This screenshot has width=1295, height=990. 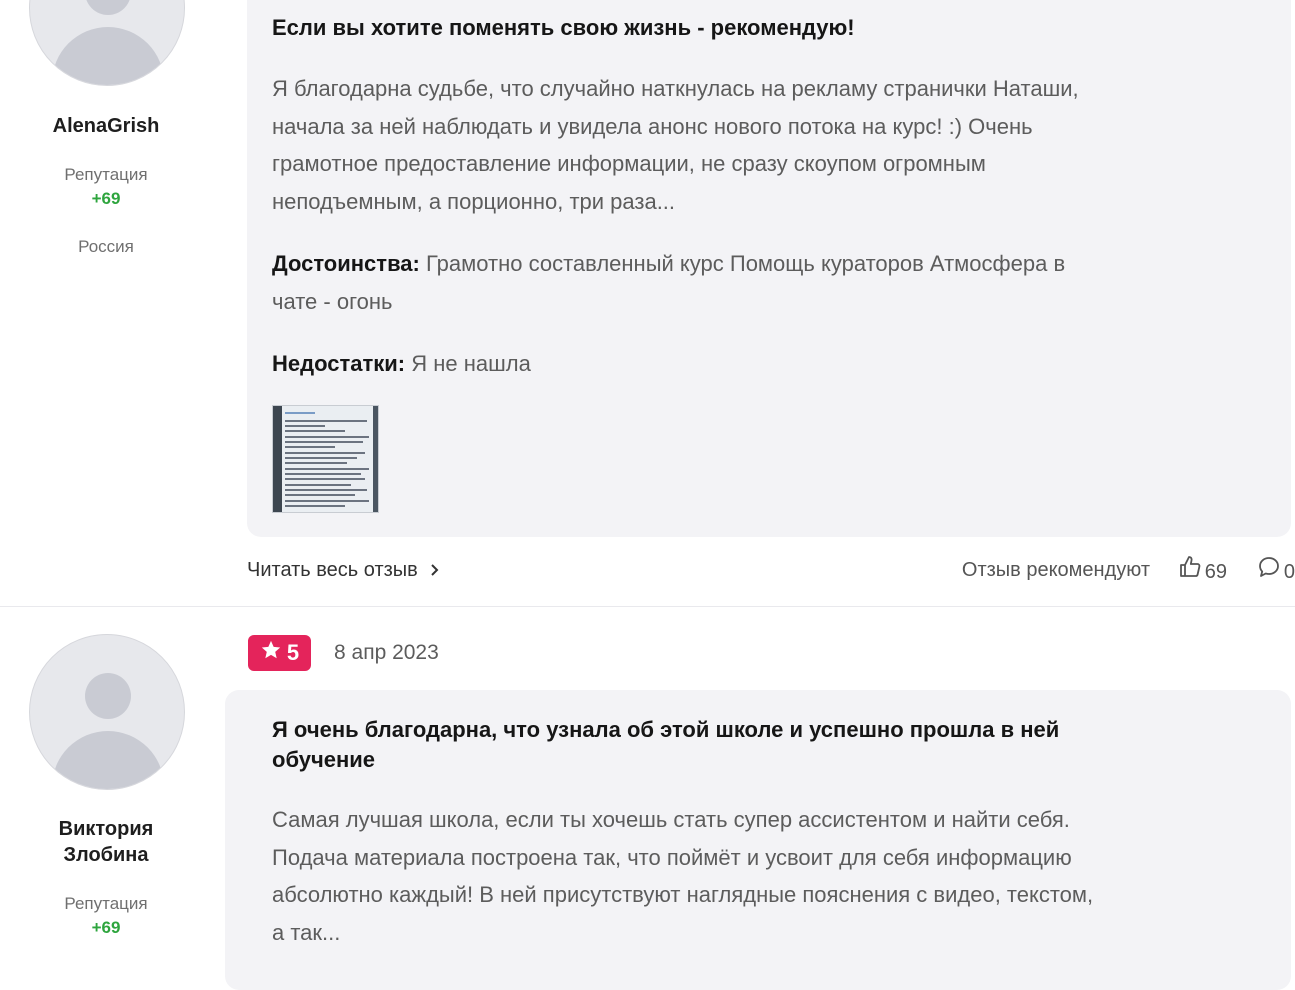 I want to click on review-date: 8 апр 2023, so click(x=386, y=652).